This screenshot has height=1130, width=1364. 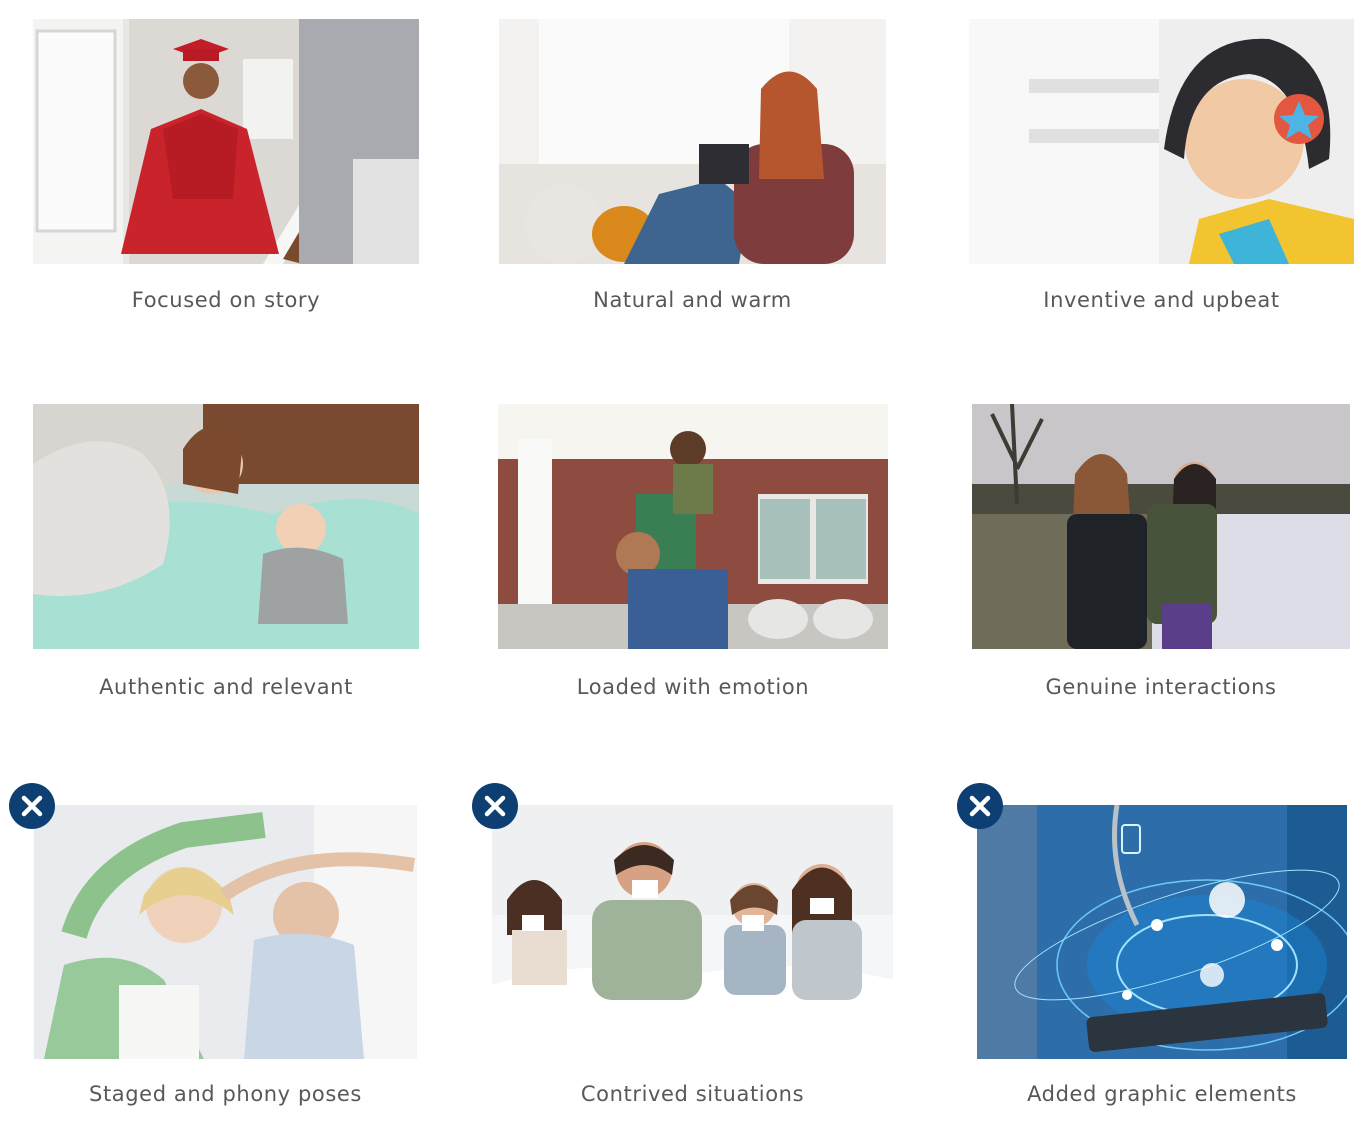 I want to click on photo-father-lifting-child, so click(x=693, y=526).